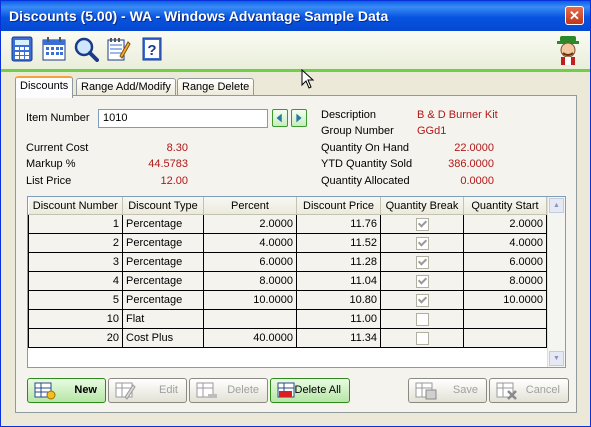 Image resolution: width=591 pixels, height=427 pixels. Describe the element at coordinates (22, 49) in the screenshot. I see `calculator-icon` at that location.